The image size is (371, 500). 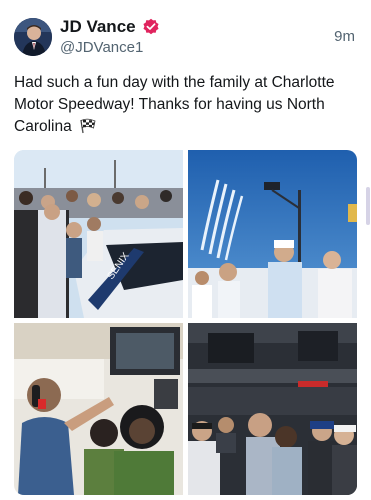 I want to click on checkered-flag-icon, so click(x=88, y=129).